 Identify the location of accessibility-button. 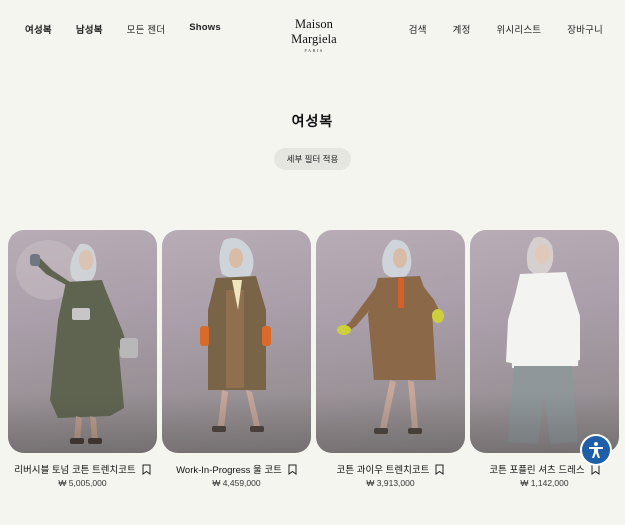
(596, 450).